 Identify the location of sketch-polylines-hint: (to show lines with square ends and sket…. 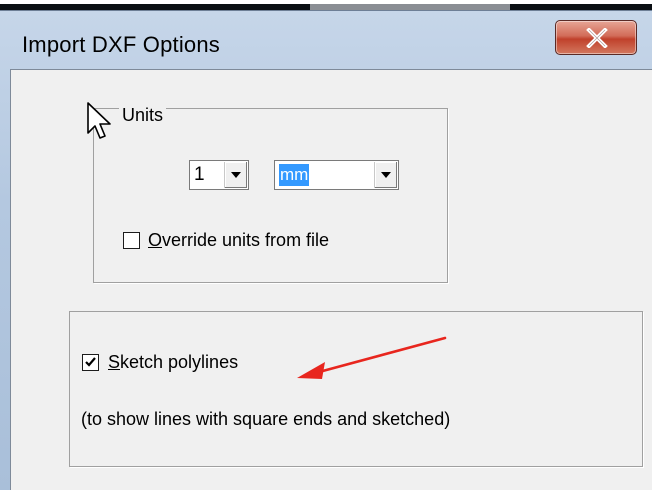
(266, 419).